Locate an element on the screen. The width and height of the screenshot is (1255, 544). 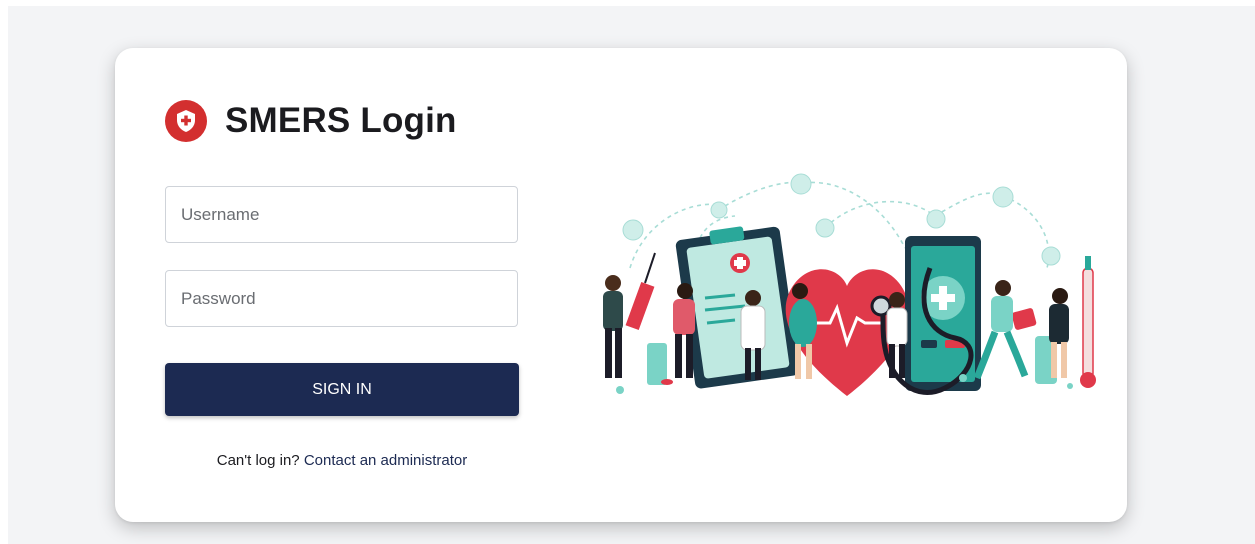
title-row: SMERS Login is located at coordinates (311, 121).